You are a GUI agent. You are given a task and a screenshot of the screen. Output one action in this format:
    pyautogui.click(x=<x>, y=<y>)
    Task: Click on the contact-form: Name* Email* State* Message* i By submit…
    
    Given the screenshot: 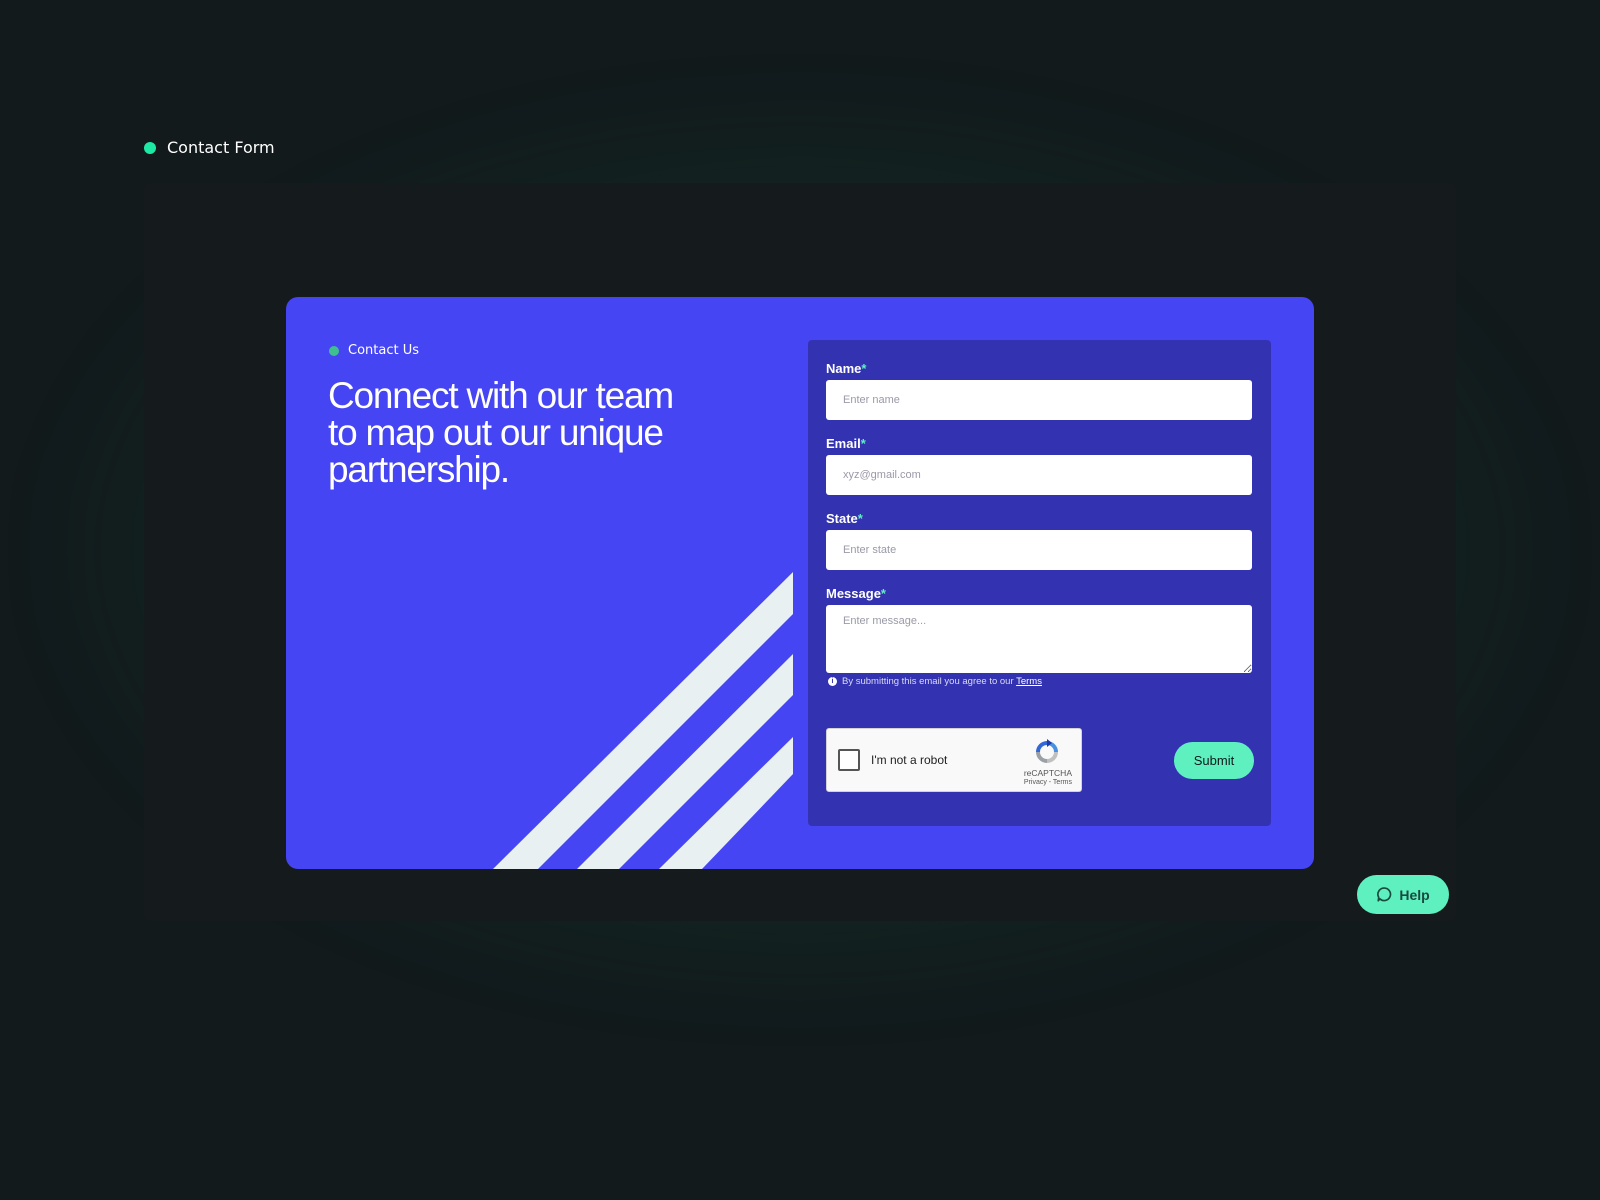 What is the action you would take?
    pyautogui.click(x=1039, y=583)
    